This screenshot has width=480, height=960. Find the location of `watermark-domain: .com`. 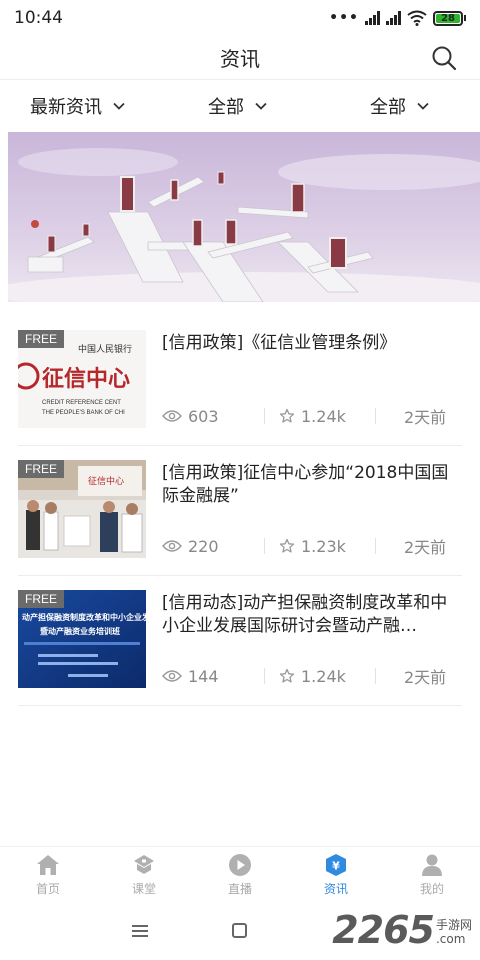

watermark-domain: .com is located at coordinates (450, 939).